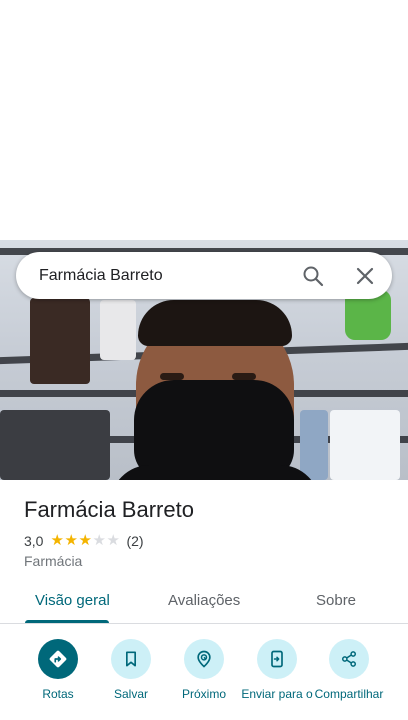  What do you see at coordinates (215, 323) in the screenshot?
I see `photo-person-hair` at bounding box center [215, 323].